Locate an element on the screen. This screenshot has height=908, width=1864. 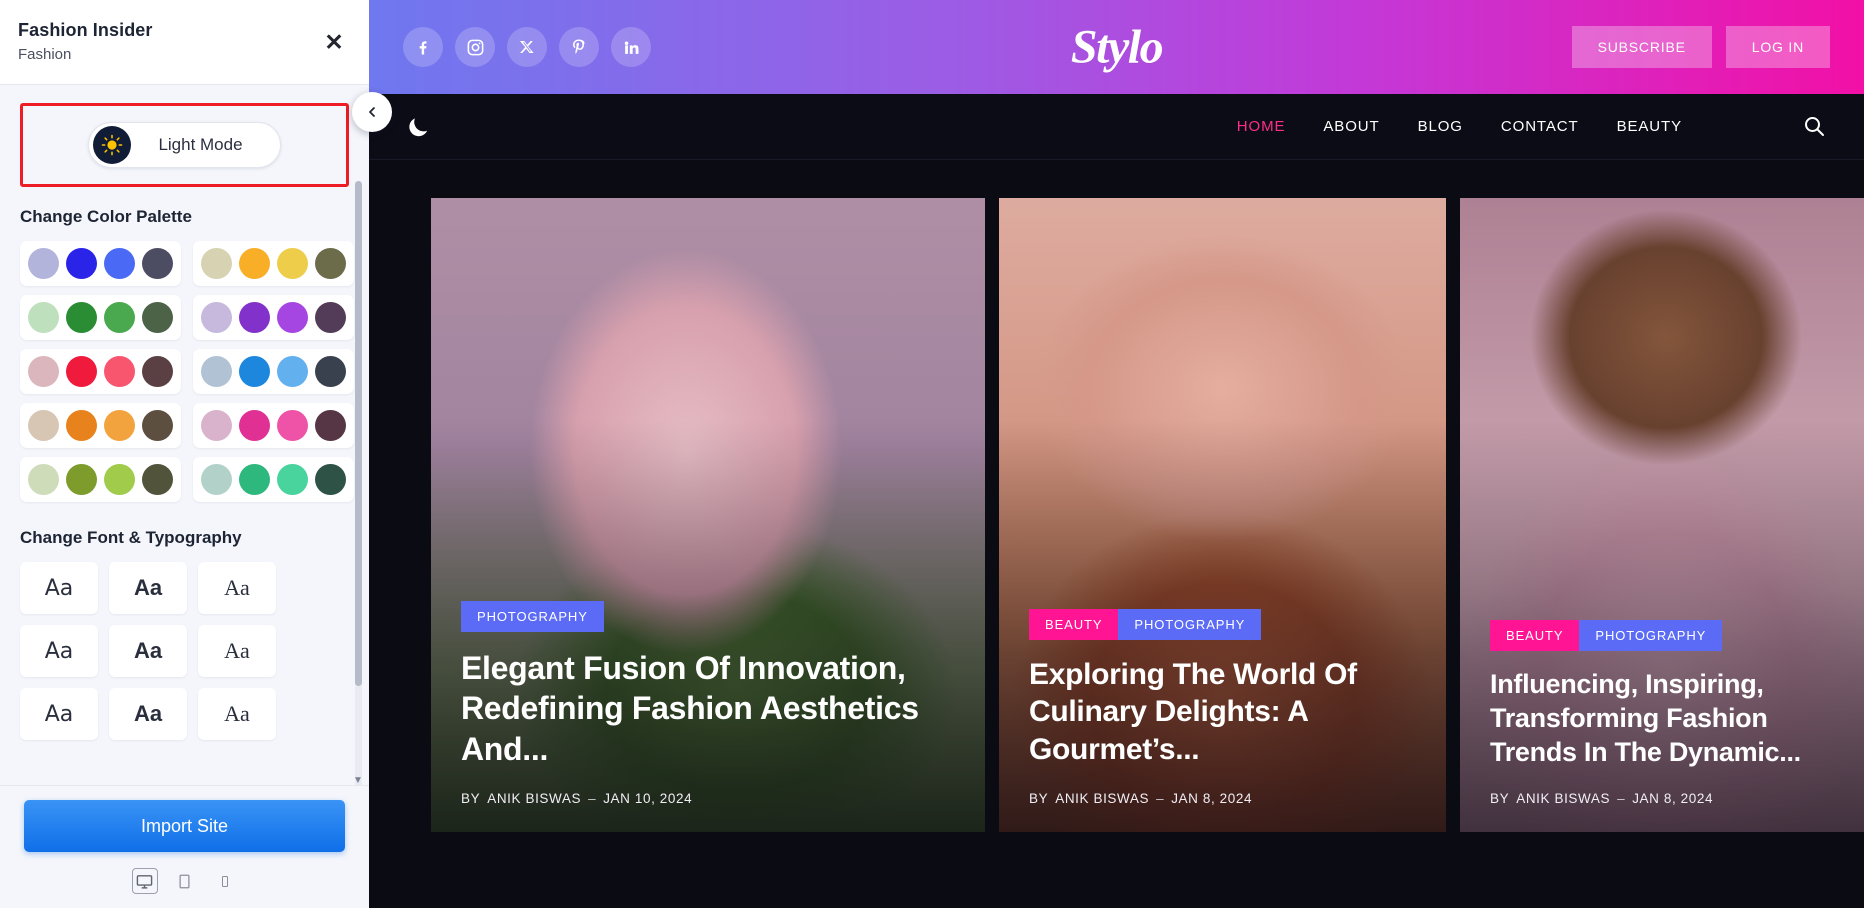
font-option-2: Aa is located at coordinates (148, 588).